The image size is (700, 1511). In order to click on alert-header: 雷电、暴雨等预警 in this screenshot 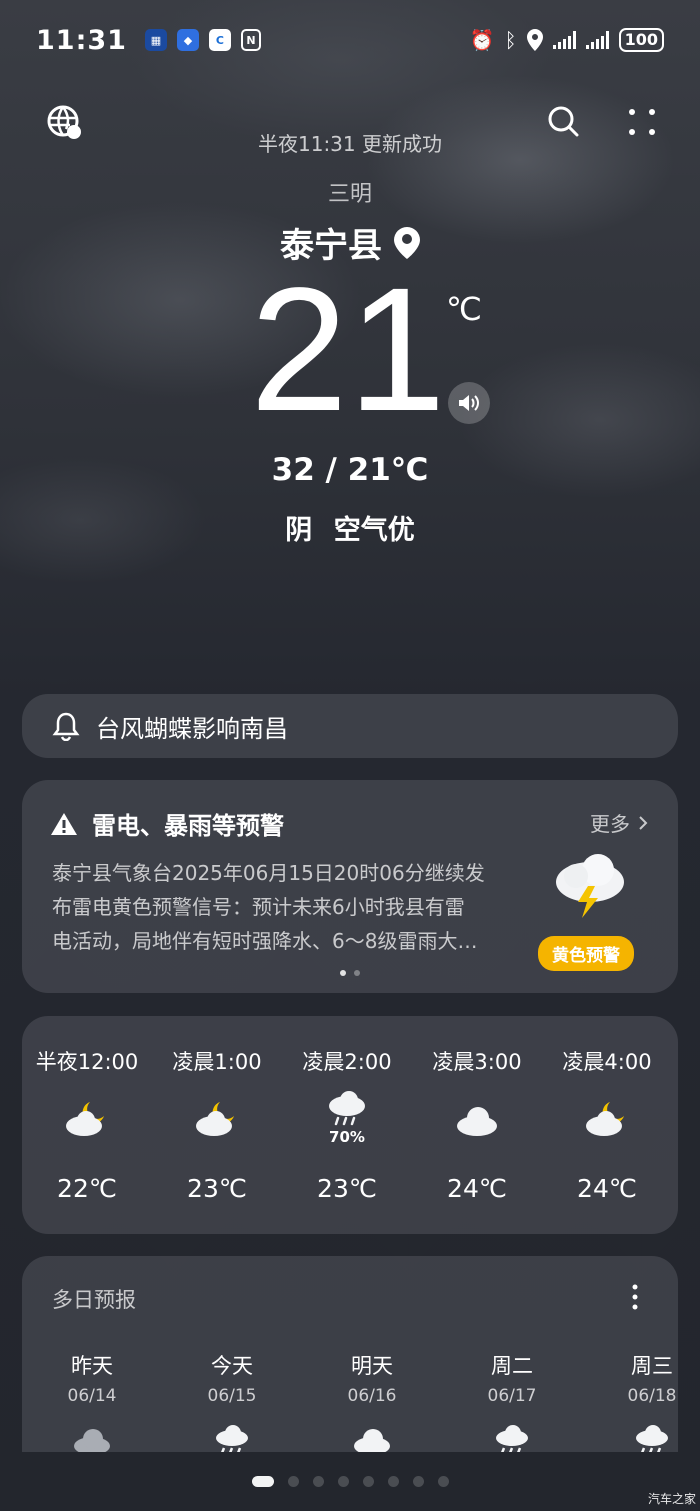, I will do `click(167, 823)`.